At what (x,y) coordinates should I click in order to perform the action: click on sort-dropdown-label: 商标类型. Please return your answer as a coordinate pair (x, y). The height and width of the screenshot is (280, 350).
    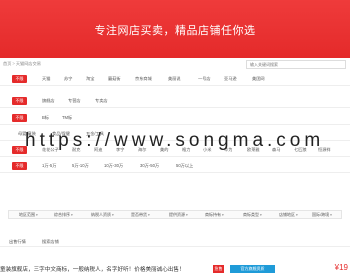
    Looking at the image, I should click on (251, 214).